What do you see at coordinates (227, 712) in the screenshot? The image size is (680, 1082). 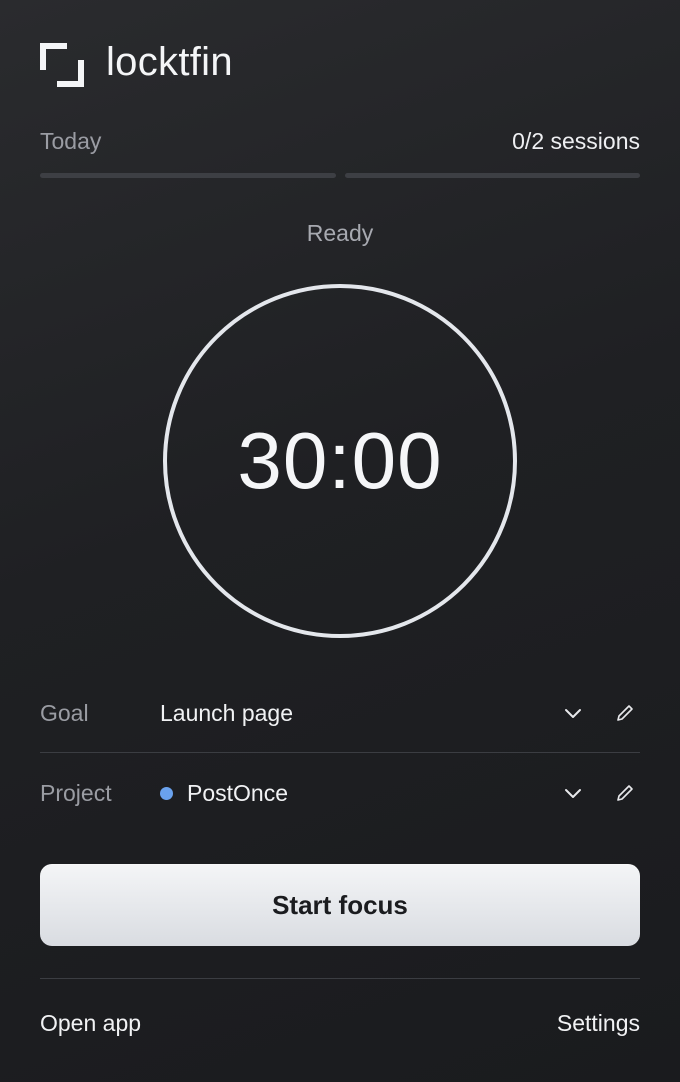 I see `goal-value: Launch page` at bounding box center [227, 712].